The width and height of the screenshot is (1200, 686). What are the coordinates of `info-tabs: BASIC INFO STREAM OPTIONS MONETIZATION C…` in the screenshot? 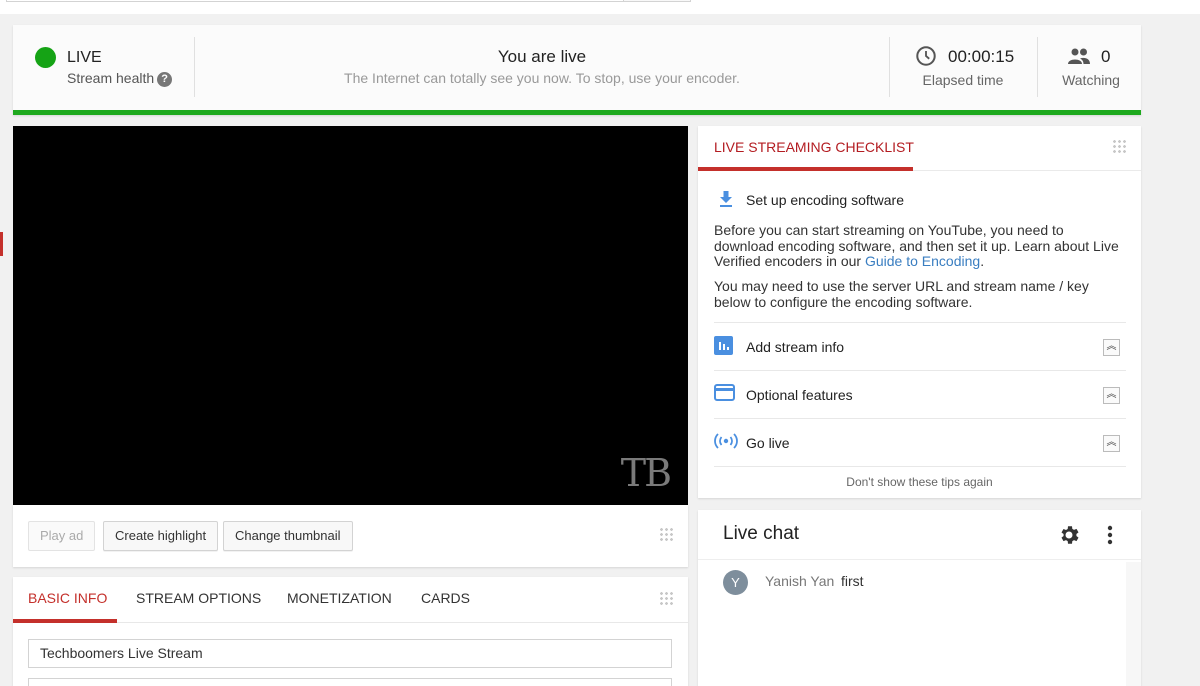 It's located at (350, 600).